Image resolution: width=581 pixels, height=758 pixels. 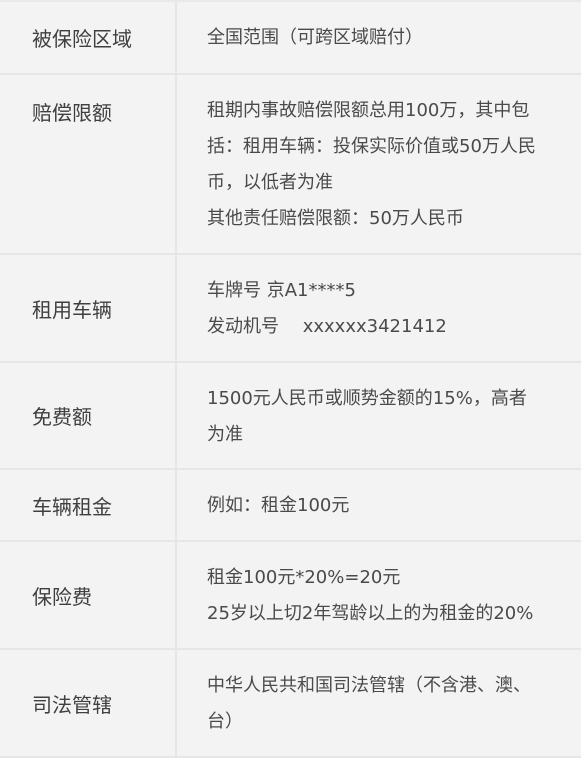 I want to click on value-line: 例如：租金100元, so click(x=278, y=505).